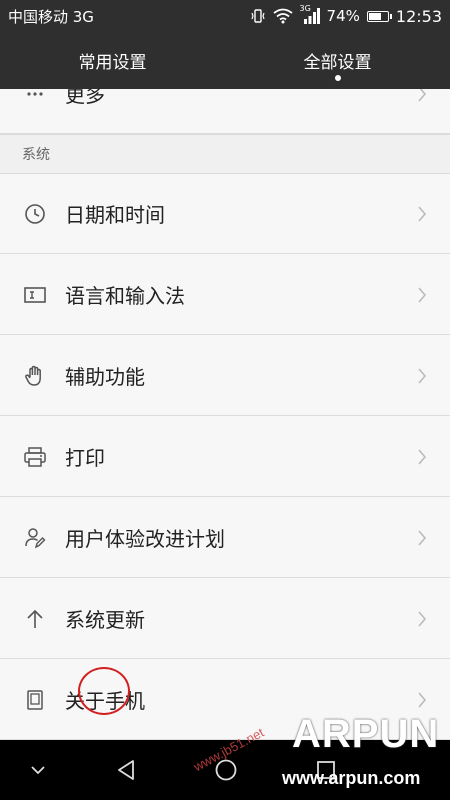 The height and width of the screenshot is (800, 450). I want to click on carrier-label: 中国移动 3G, so click(51, 16).